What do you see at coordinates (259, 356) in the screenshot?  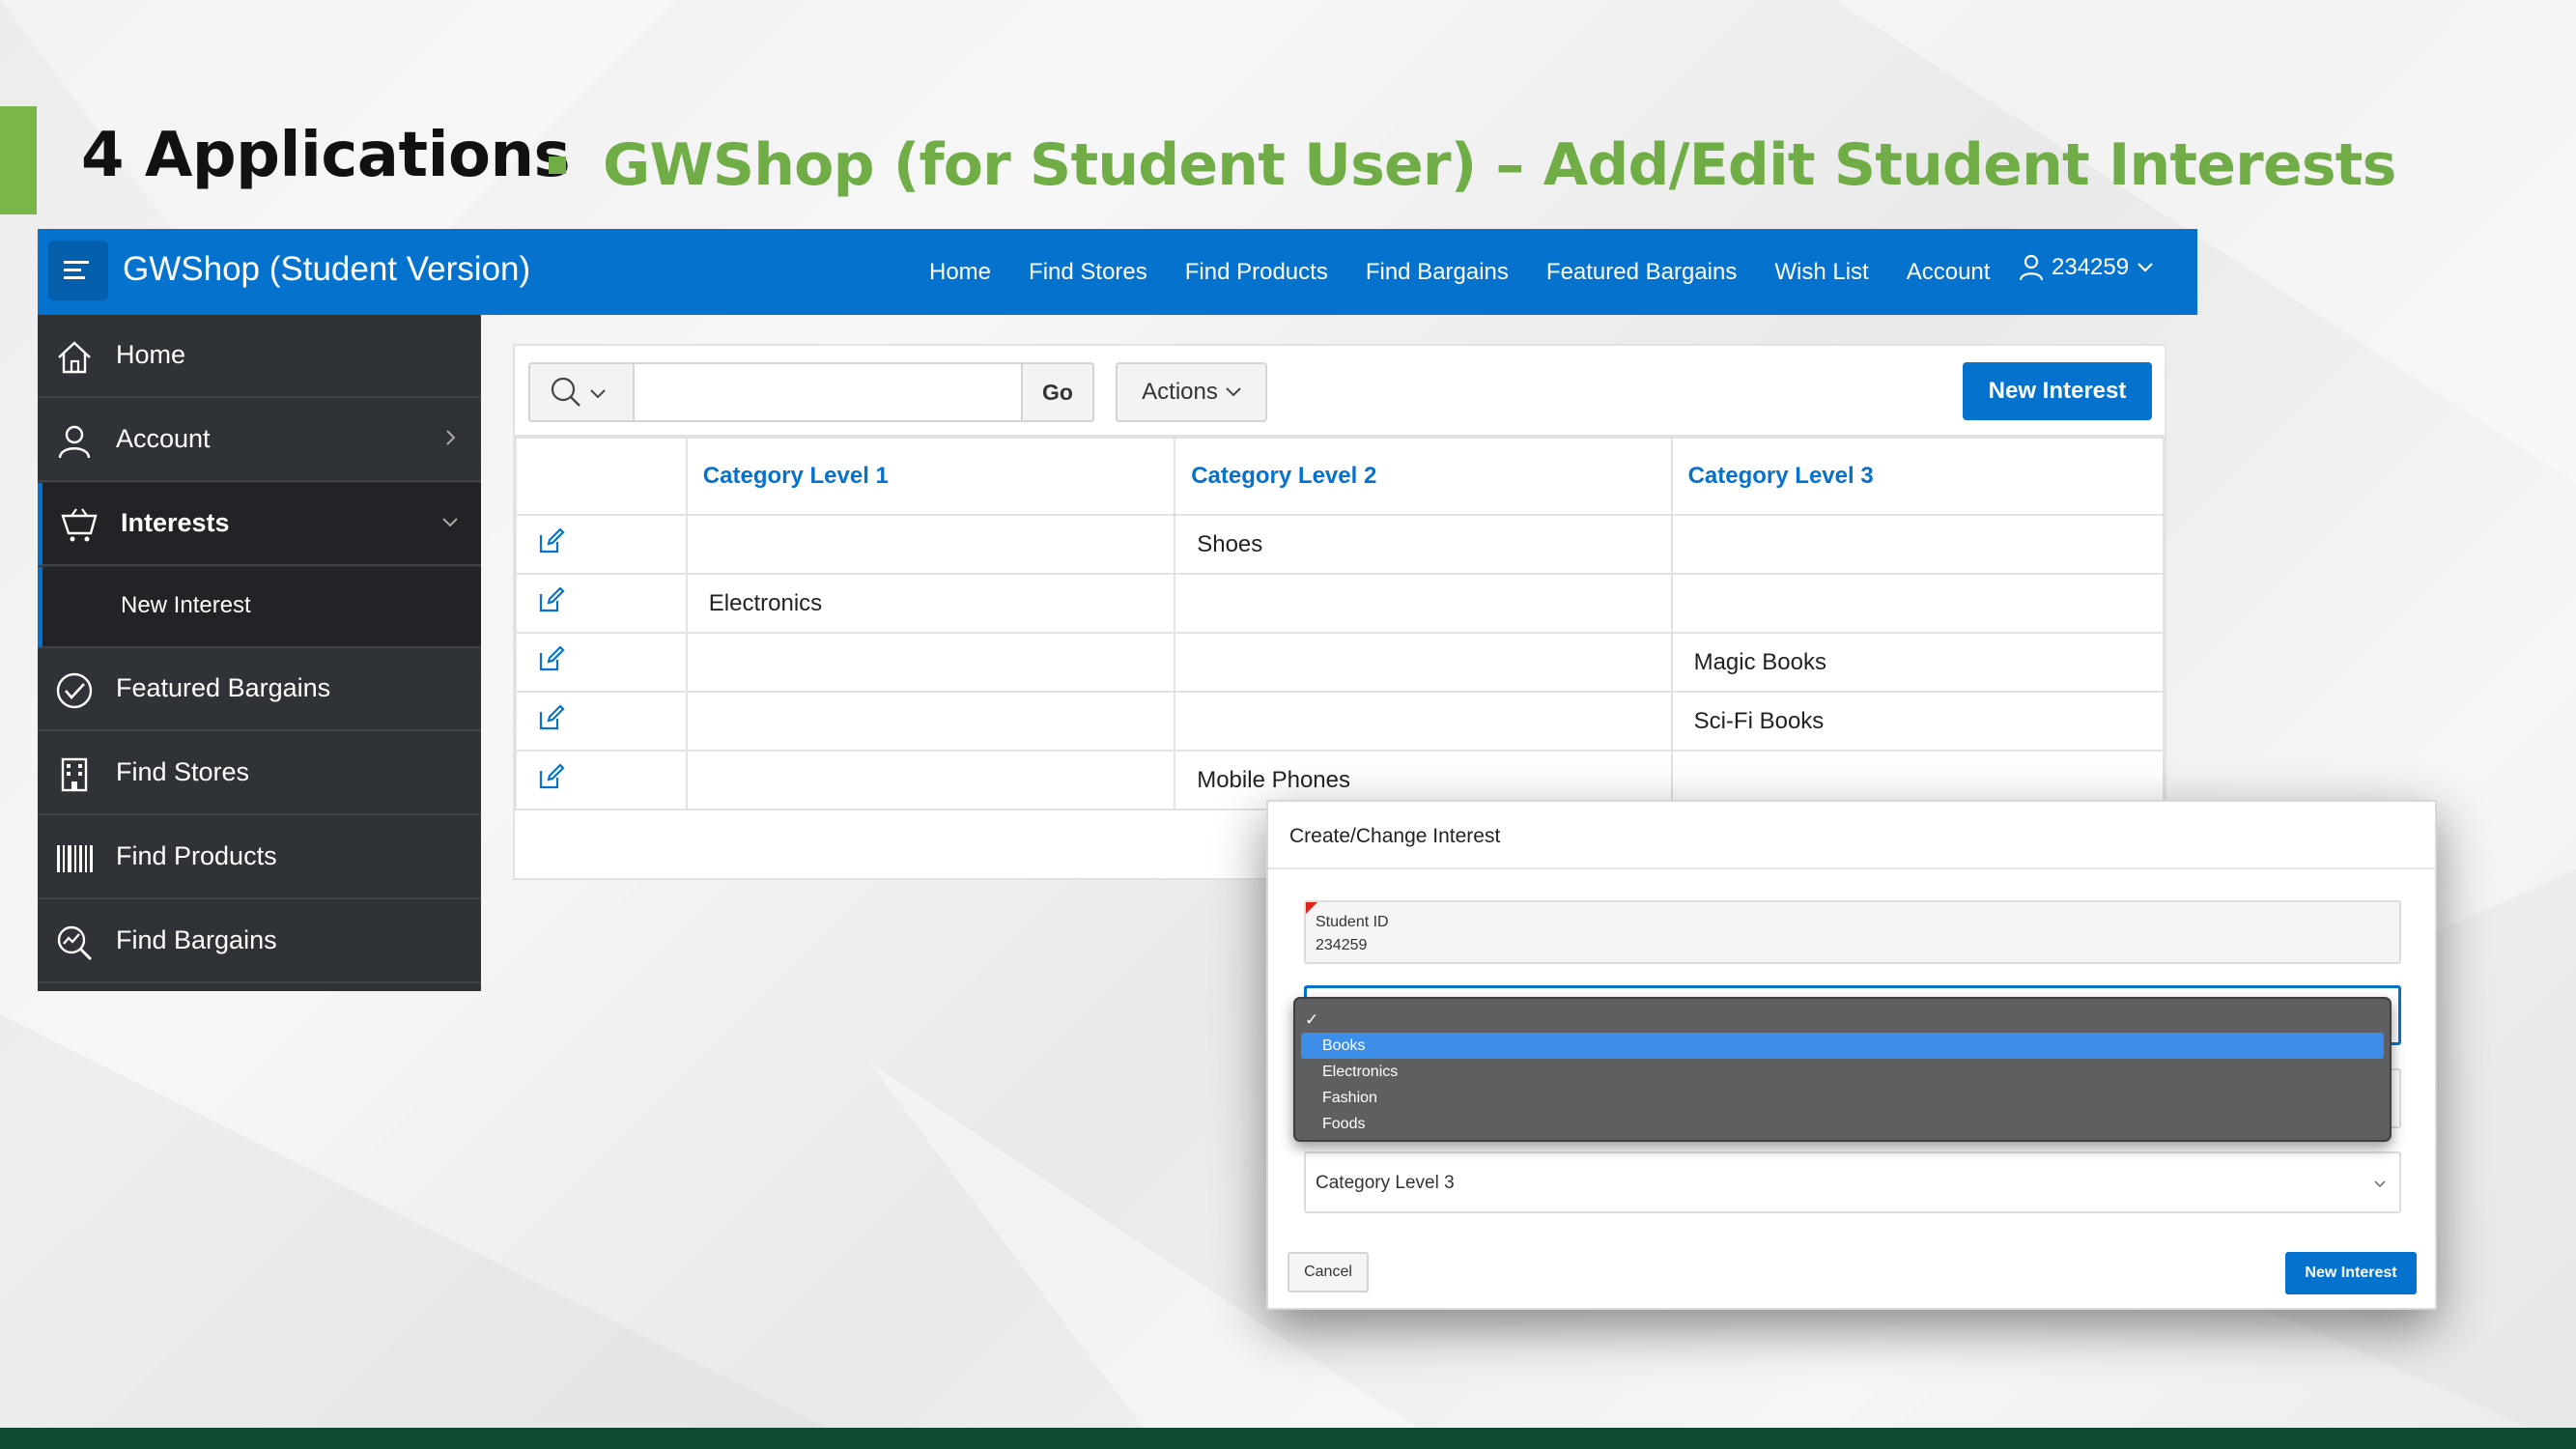 I see `sidebar-item-home: Home` at bounding box center [259, 356].